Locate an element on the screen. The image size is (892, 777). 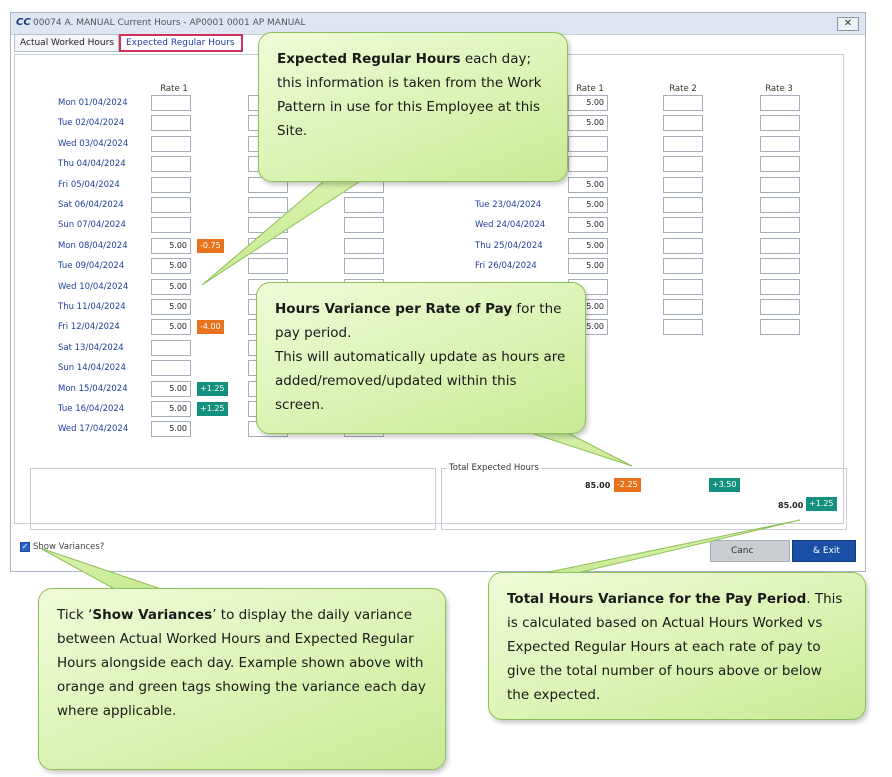
left-row-date: Wed 10/04/2024 is located at coordinates (93, 287).